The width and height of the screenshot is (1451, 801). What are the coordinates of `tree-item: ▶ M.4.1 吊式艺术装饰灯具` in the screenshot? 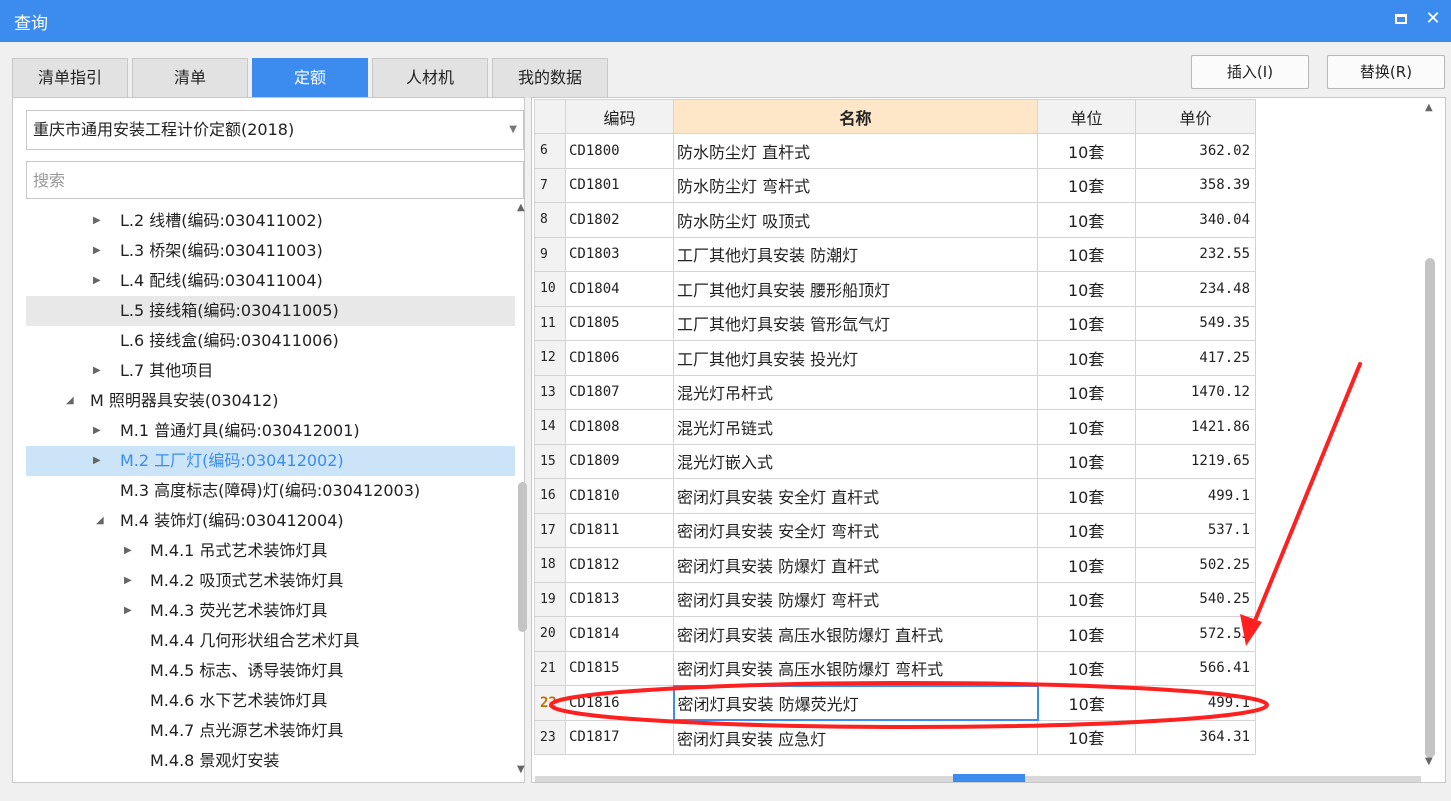 It's located at (270, 551).